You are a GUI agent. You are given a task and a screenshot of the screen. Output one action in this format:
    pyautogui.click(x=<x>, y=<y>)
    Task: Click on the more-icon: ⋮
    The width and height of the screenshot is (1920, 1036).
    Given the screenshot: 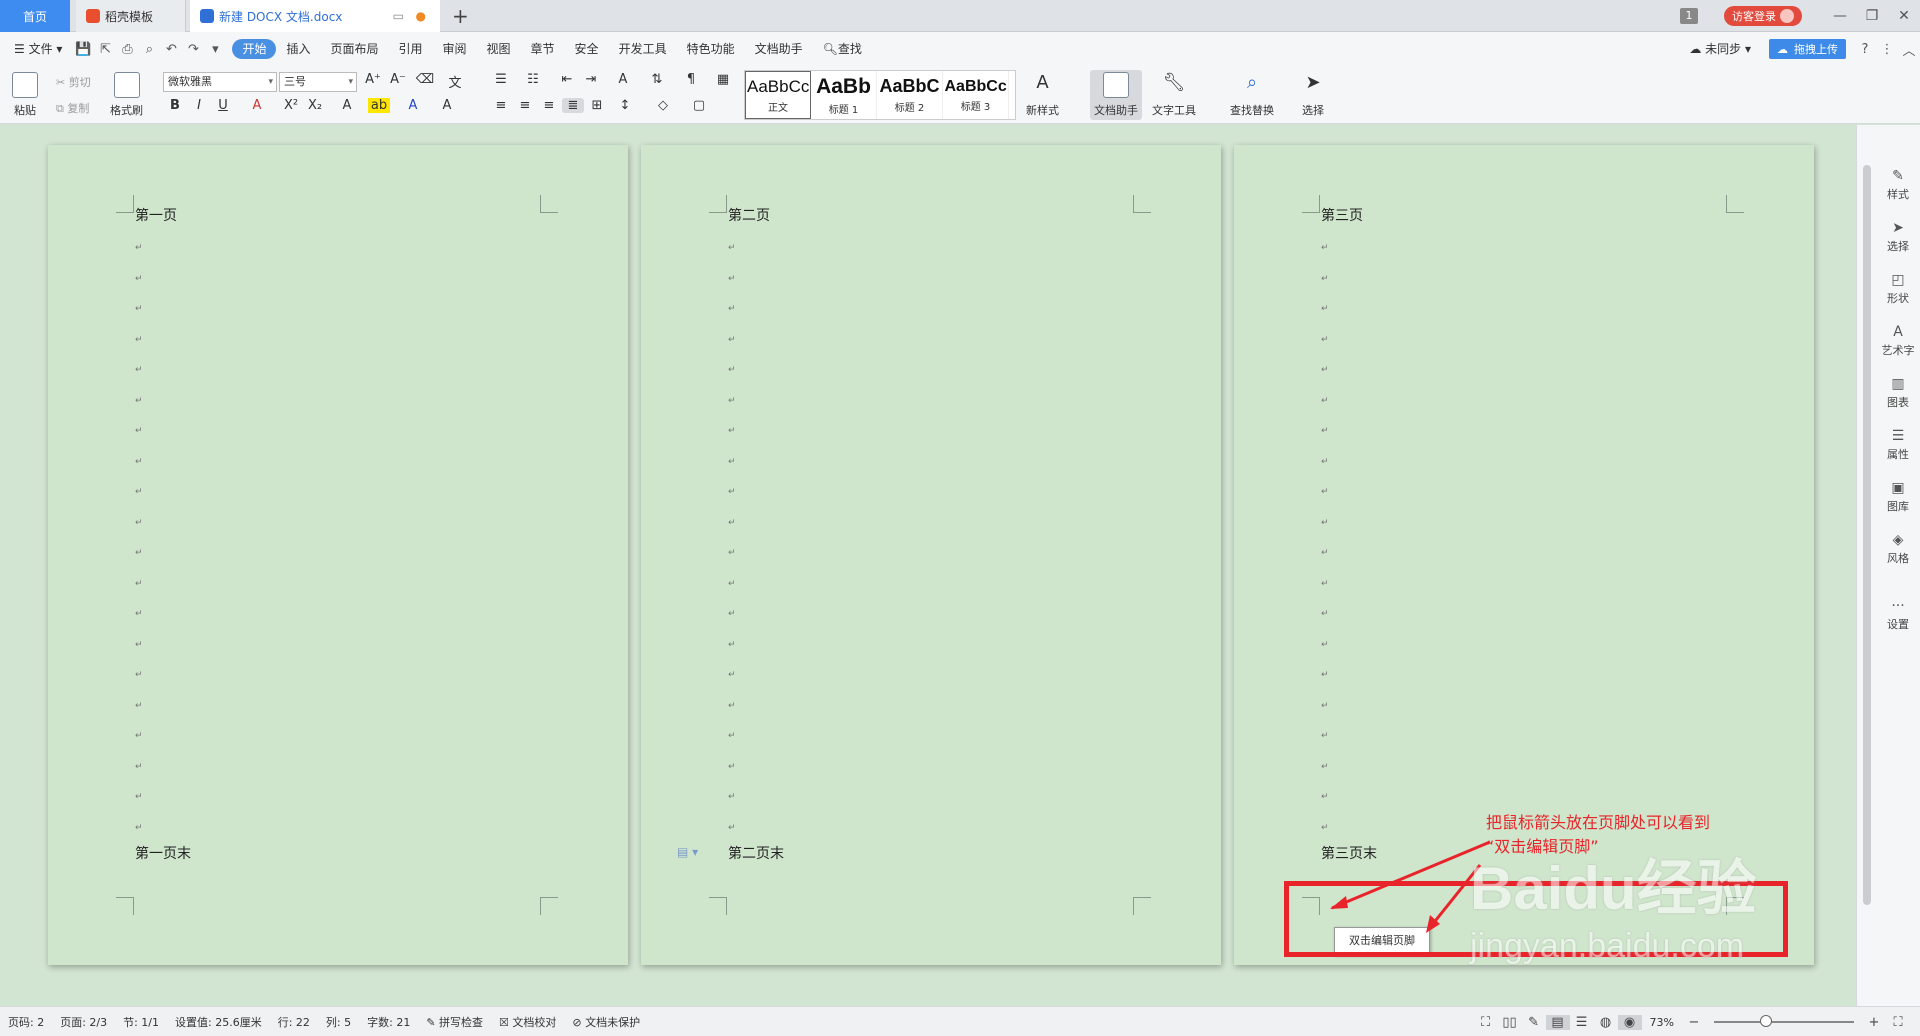 What is the action you would take?
    pyautogui.click(x=1887, y=49)
    